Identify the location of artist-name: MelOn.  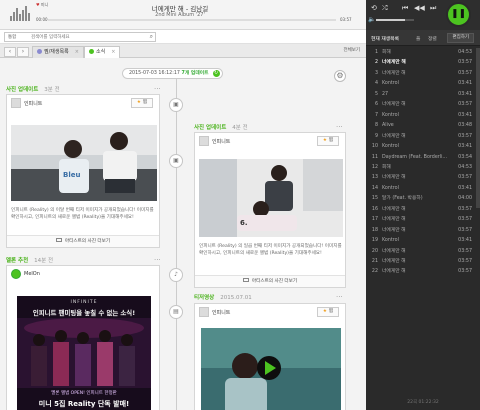
(32, 274).